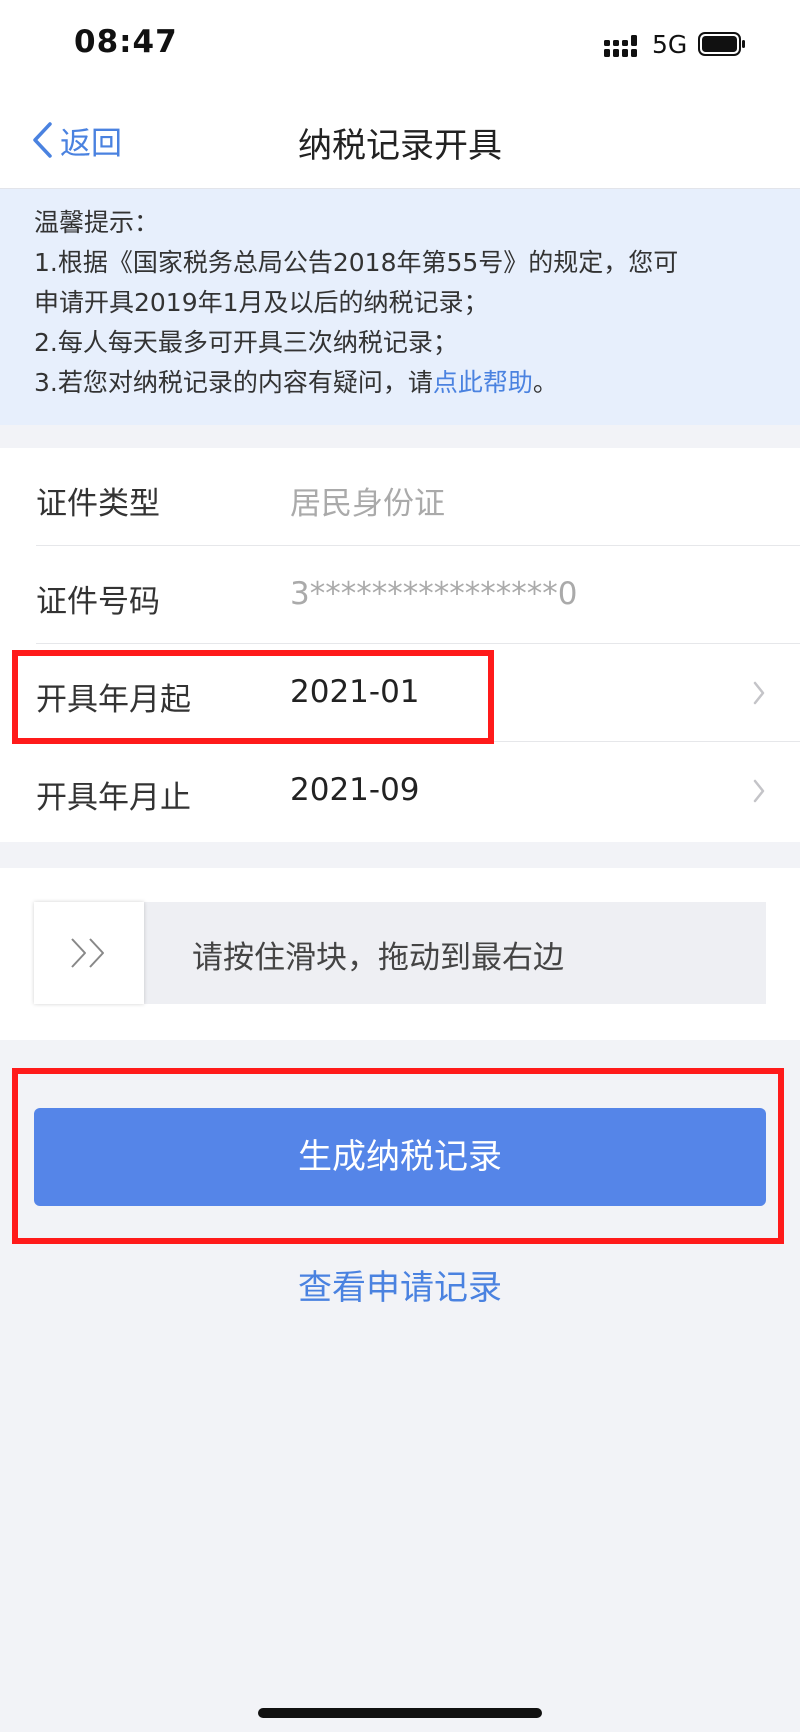 This screenshot has width=800, height=1732. What do you see at coordinates (620, 46) in the screenshot?
I see `cellular-signal-icon` at bounding box center [620, 46].